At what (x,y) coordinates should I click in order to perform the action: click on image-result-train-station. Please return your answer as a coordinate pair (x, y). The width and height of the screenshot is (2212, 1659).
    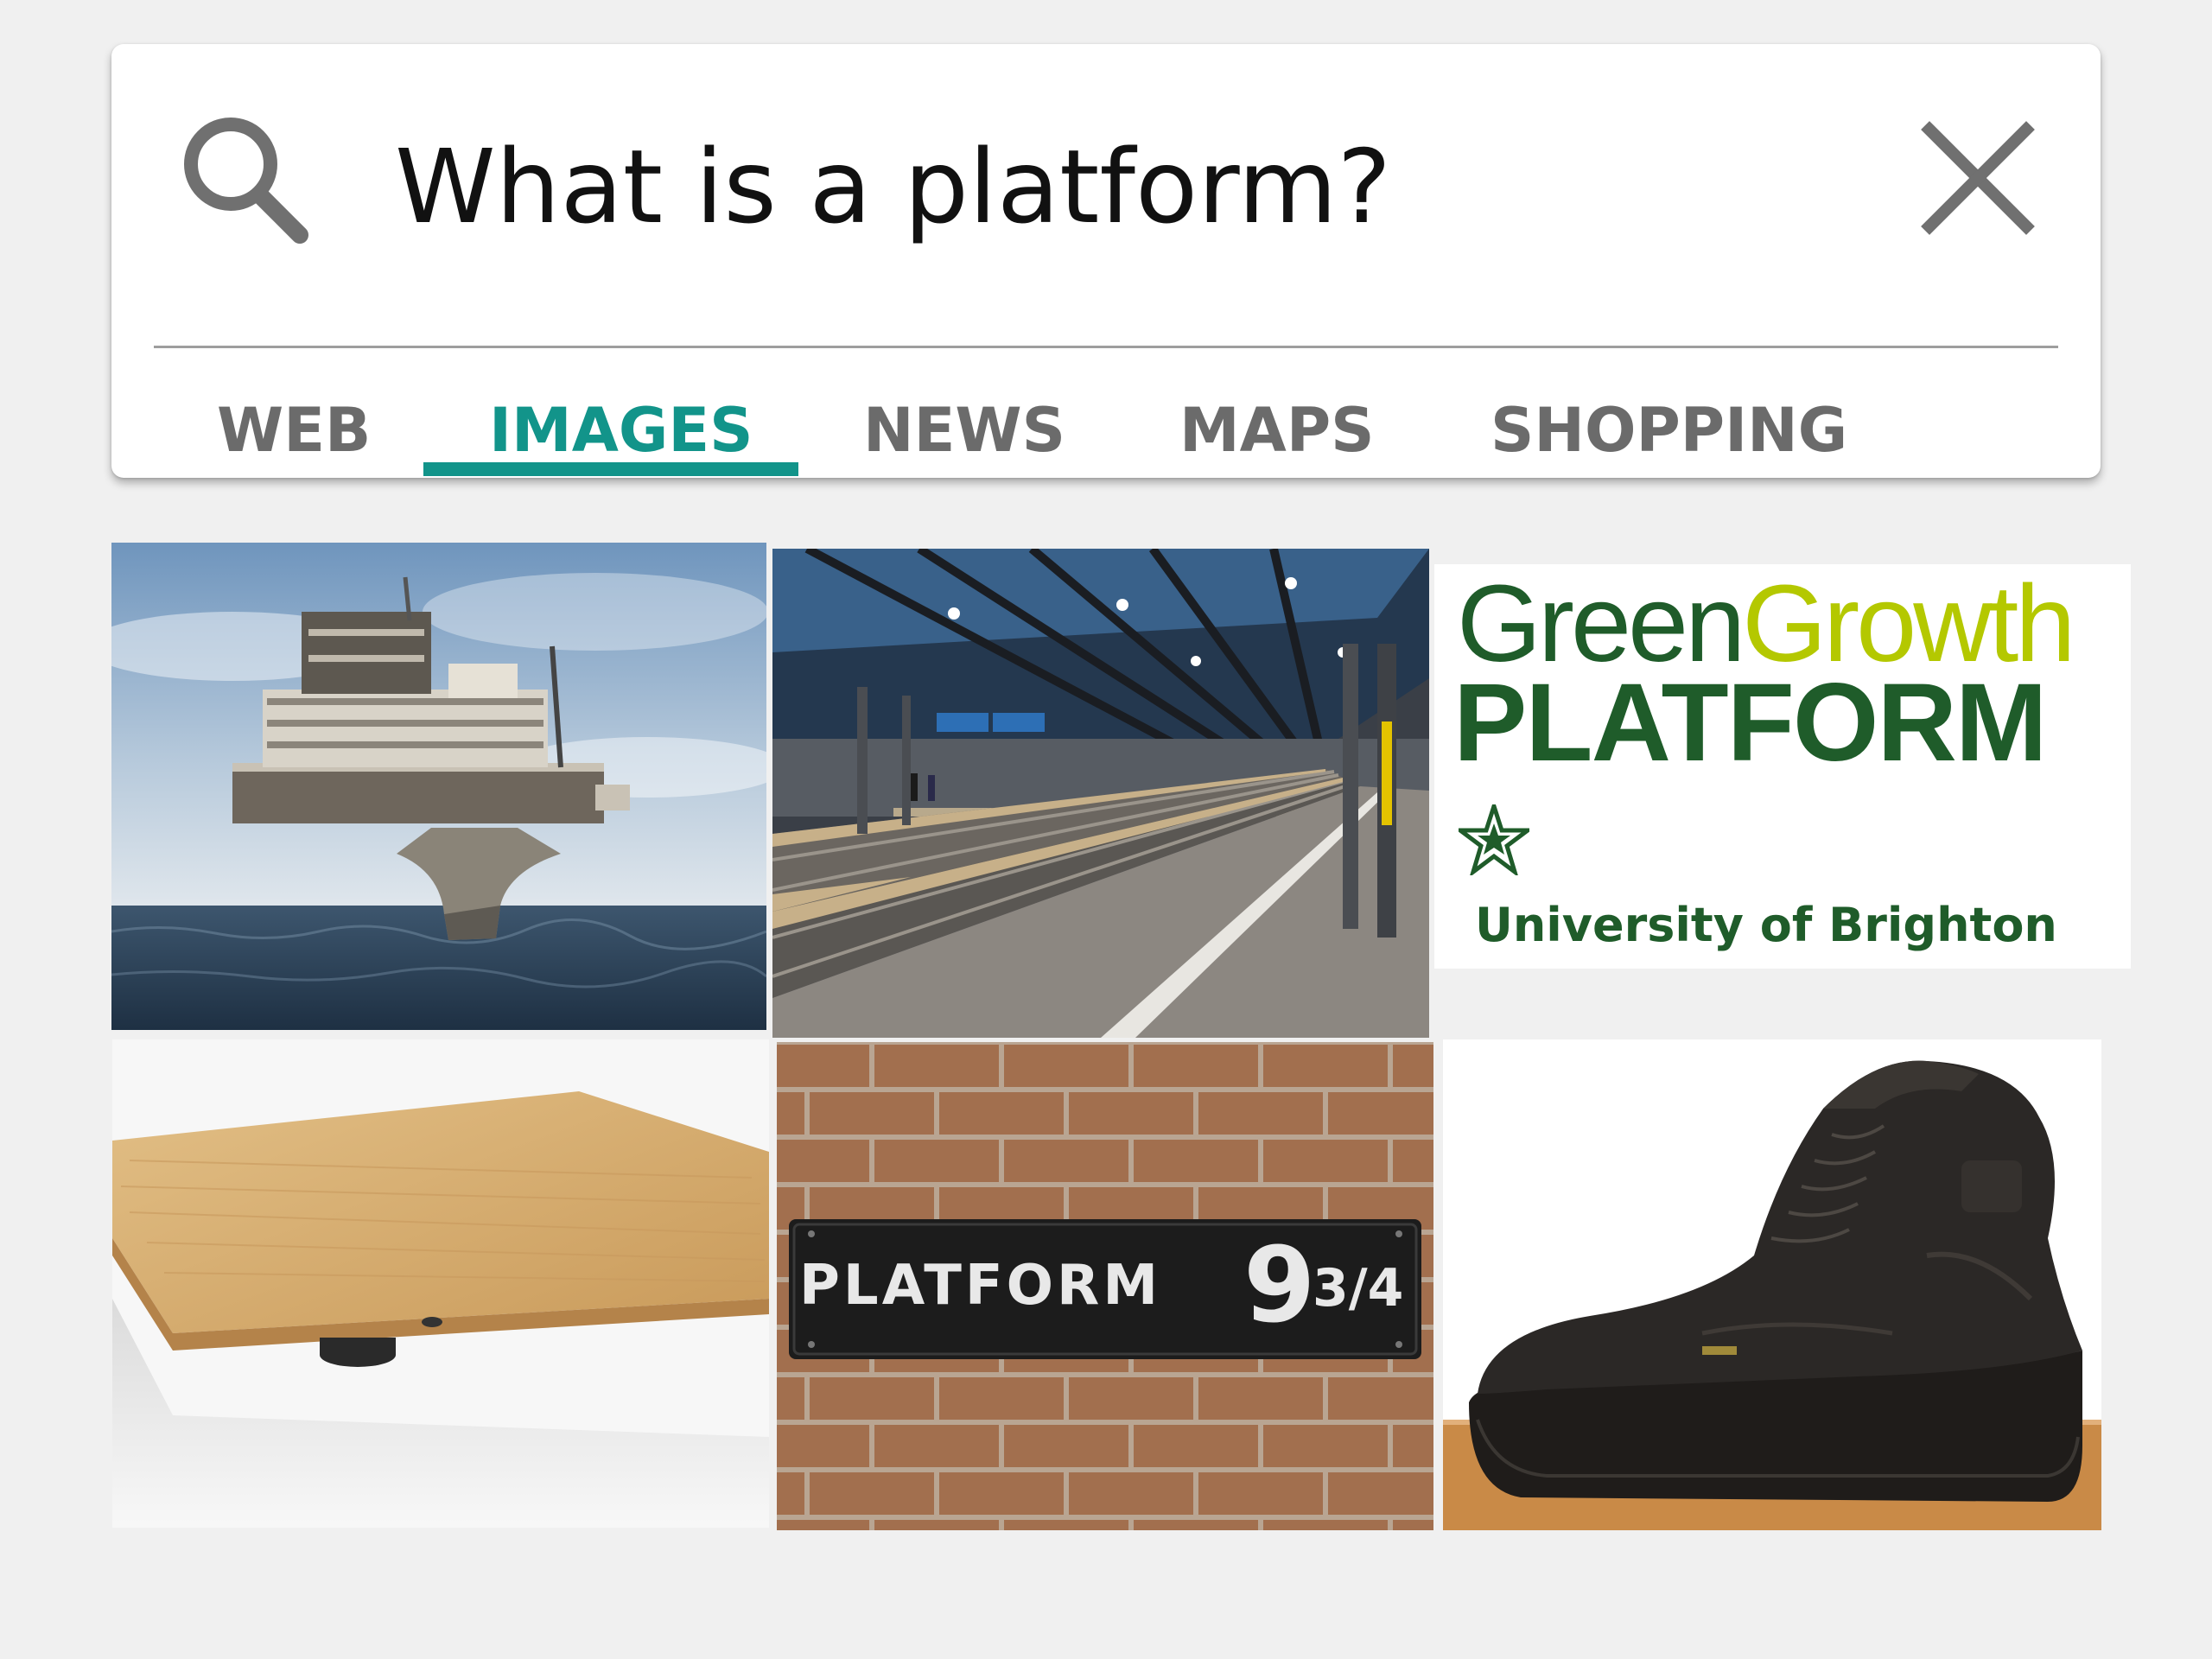
    Looking at the image, I should click on (1100, 793).